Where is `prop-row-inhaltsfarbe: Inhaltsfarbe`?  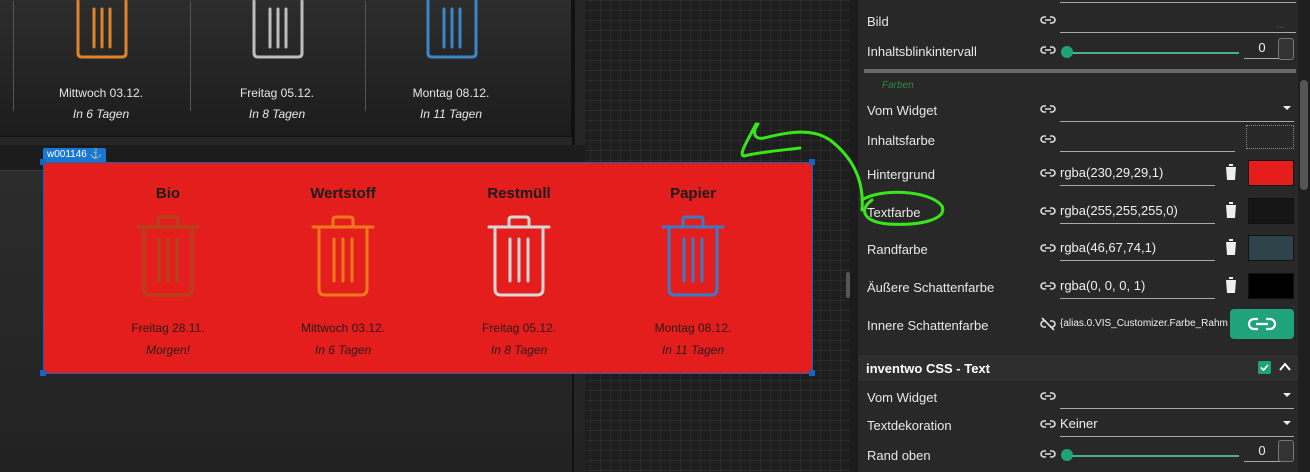
prop-row-inhaltsfarbe: Inhaltsfarbe is located at coordinates (1078, 140).